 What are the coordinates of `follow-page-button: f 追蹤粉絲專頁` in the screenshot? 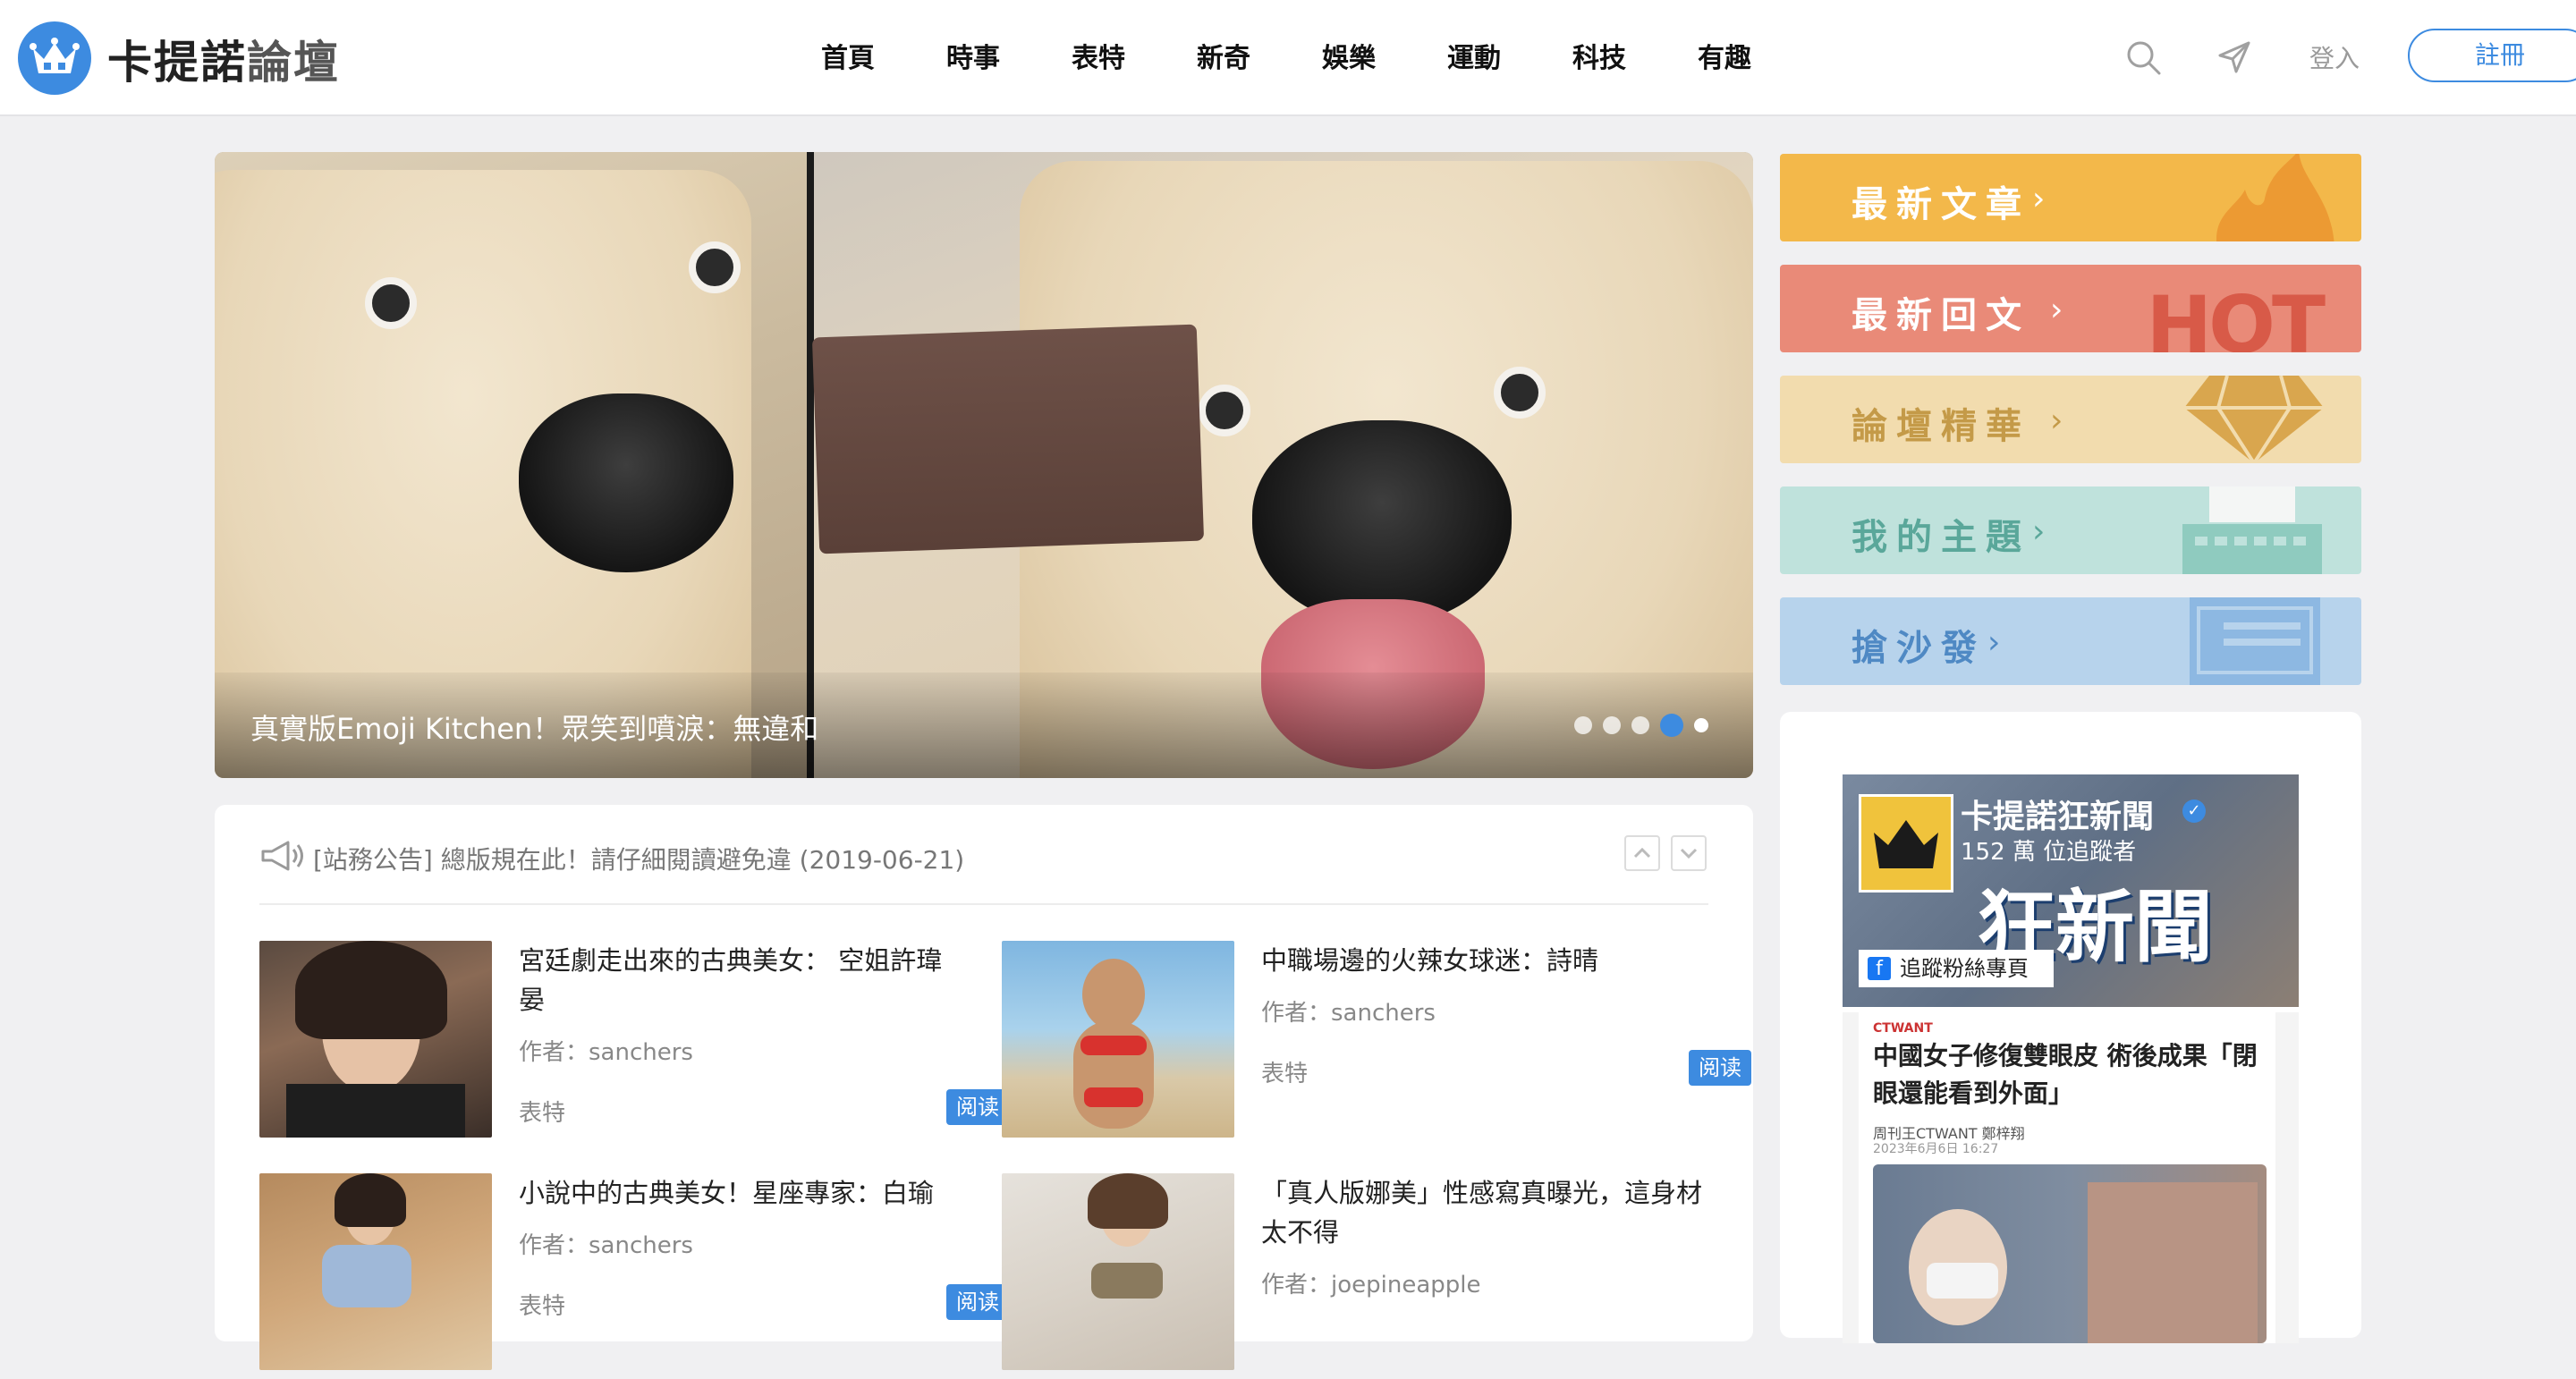 It's located at (1956, 968).